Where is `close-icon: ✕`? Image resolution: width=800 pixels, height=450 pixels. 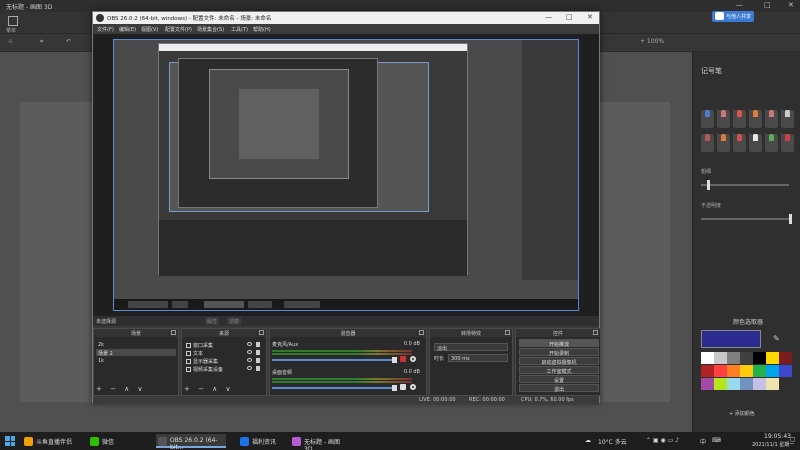 close-icon: ✕ is located at coordinates (791, 5).